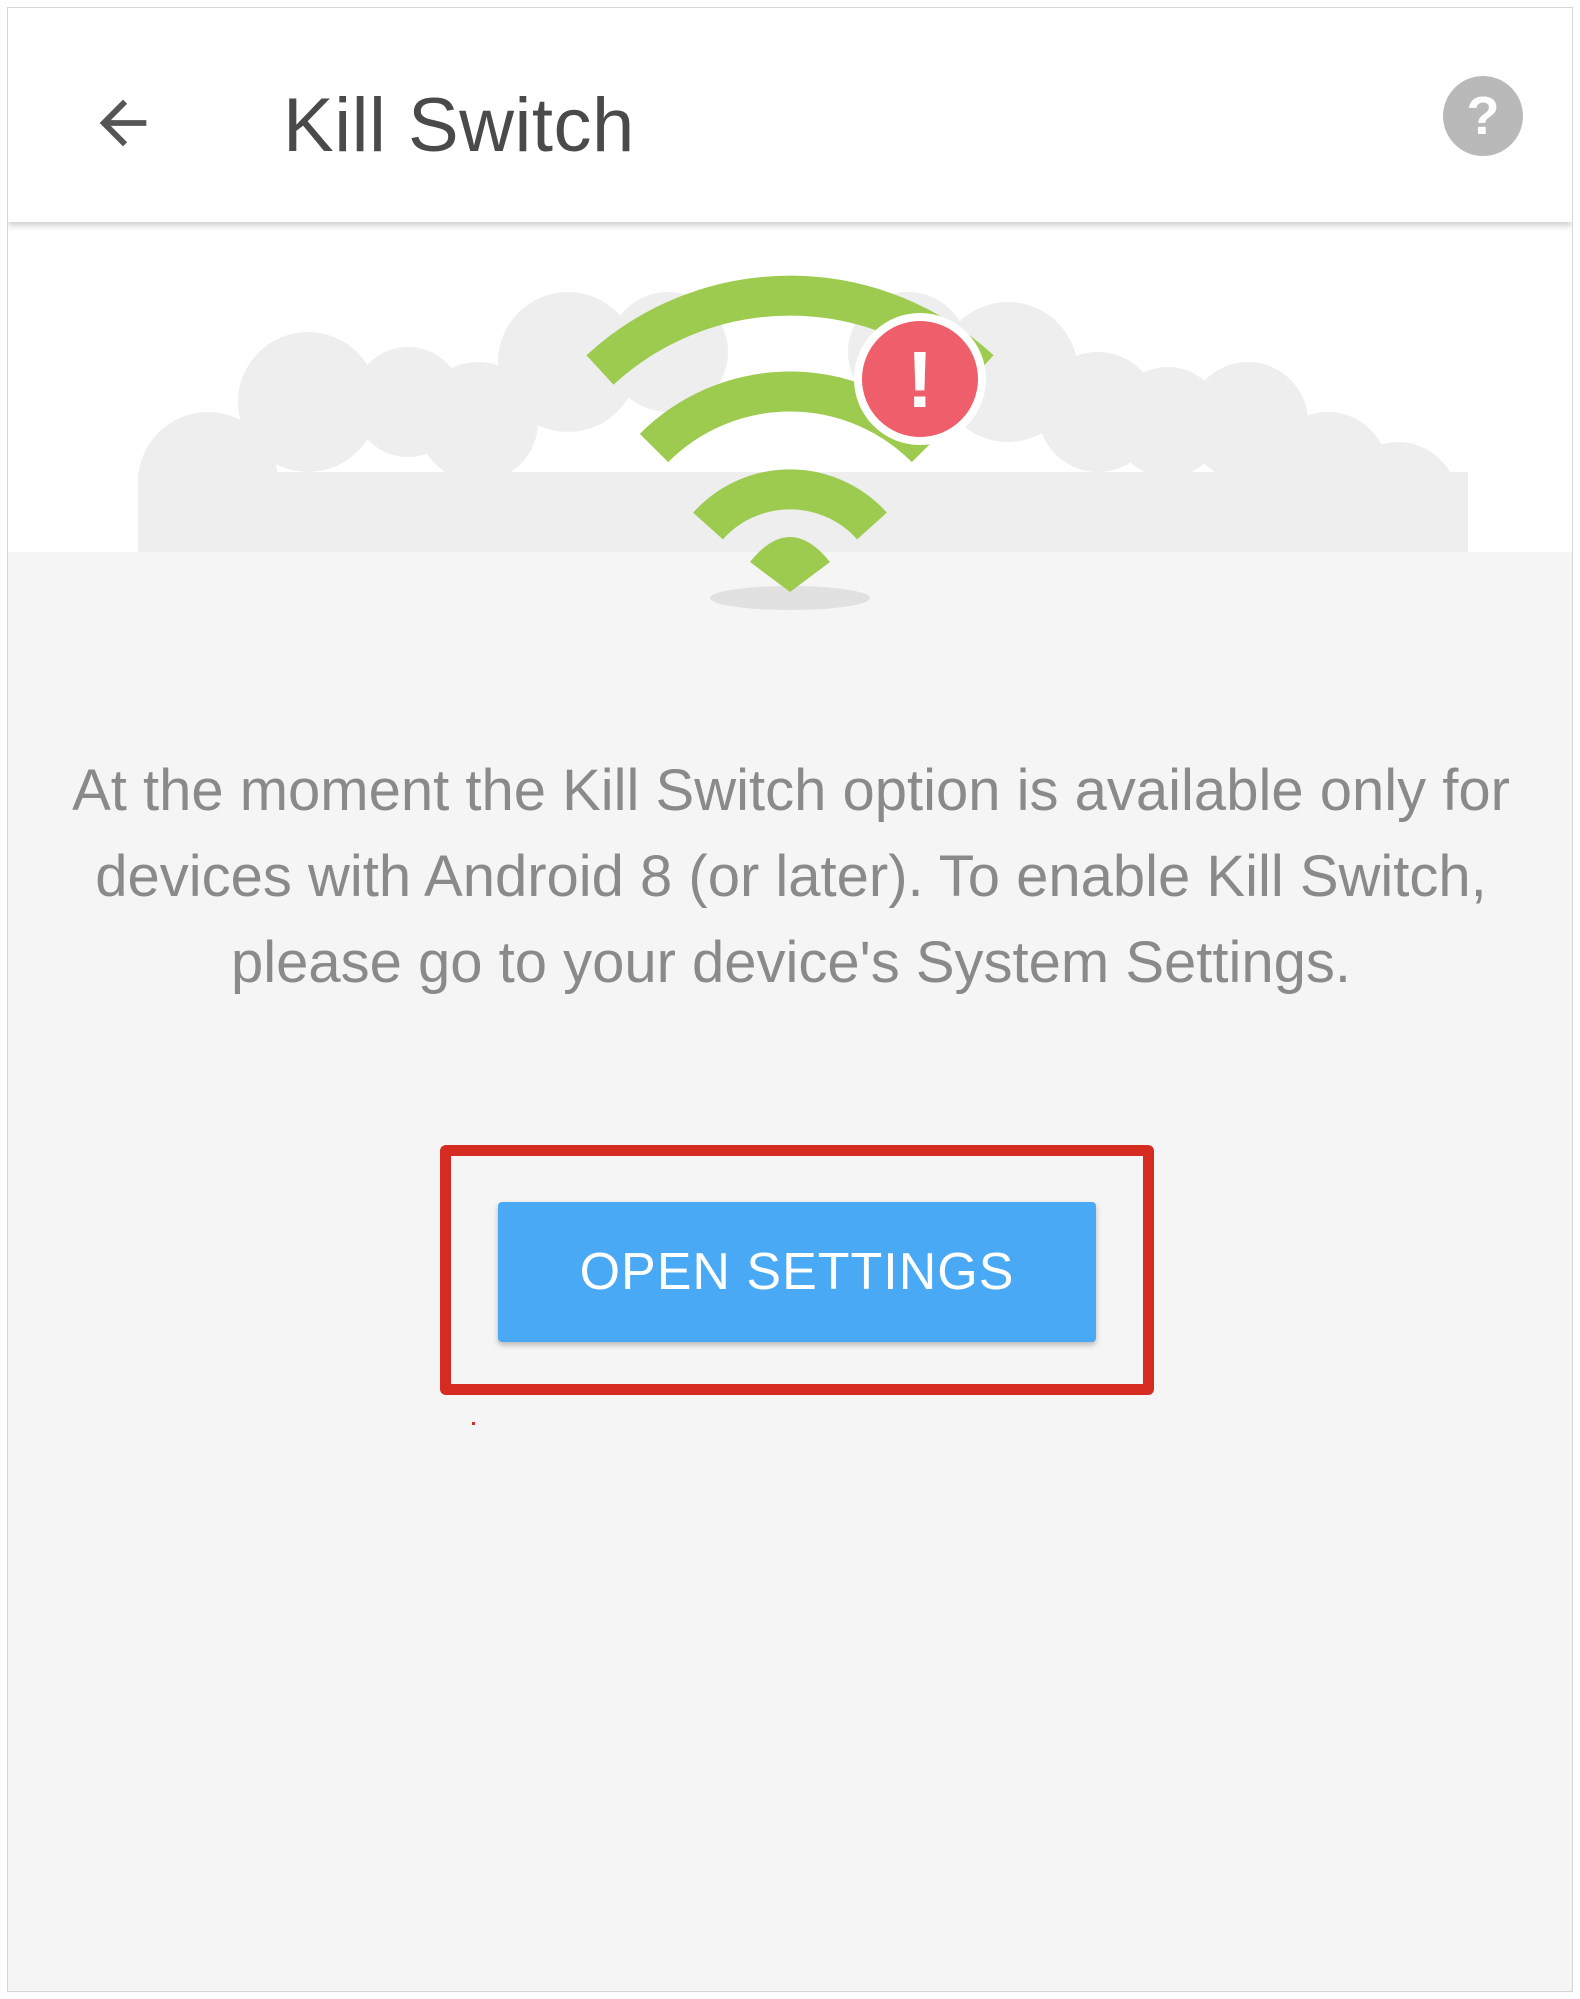 The height and width of the screenshot is (1999, 1580). What do you see at coordinates (473, 1423) in the screenshot?
I see `stray-mark` at bounding box center [473, 1423].